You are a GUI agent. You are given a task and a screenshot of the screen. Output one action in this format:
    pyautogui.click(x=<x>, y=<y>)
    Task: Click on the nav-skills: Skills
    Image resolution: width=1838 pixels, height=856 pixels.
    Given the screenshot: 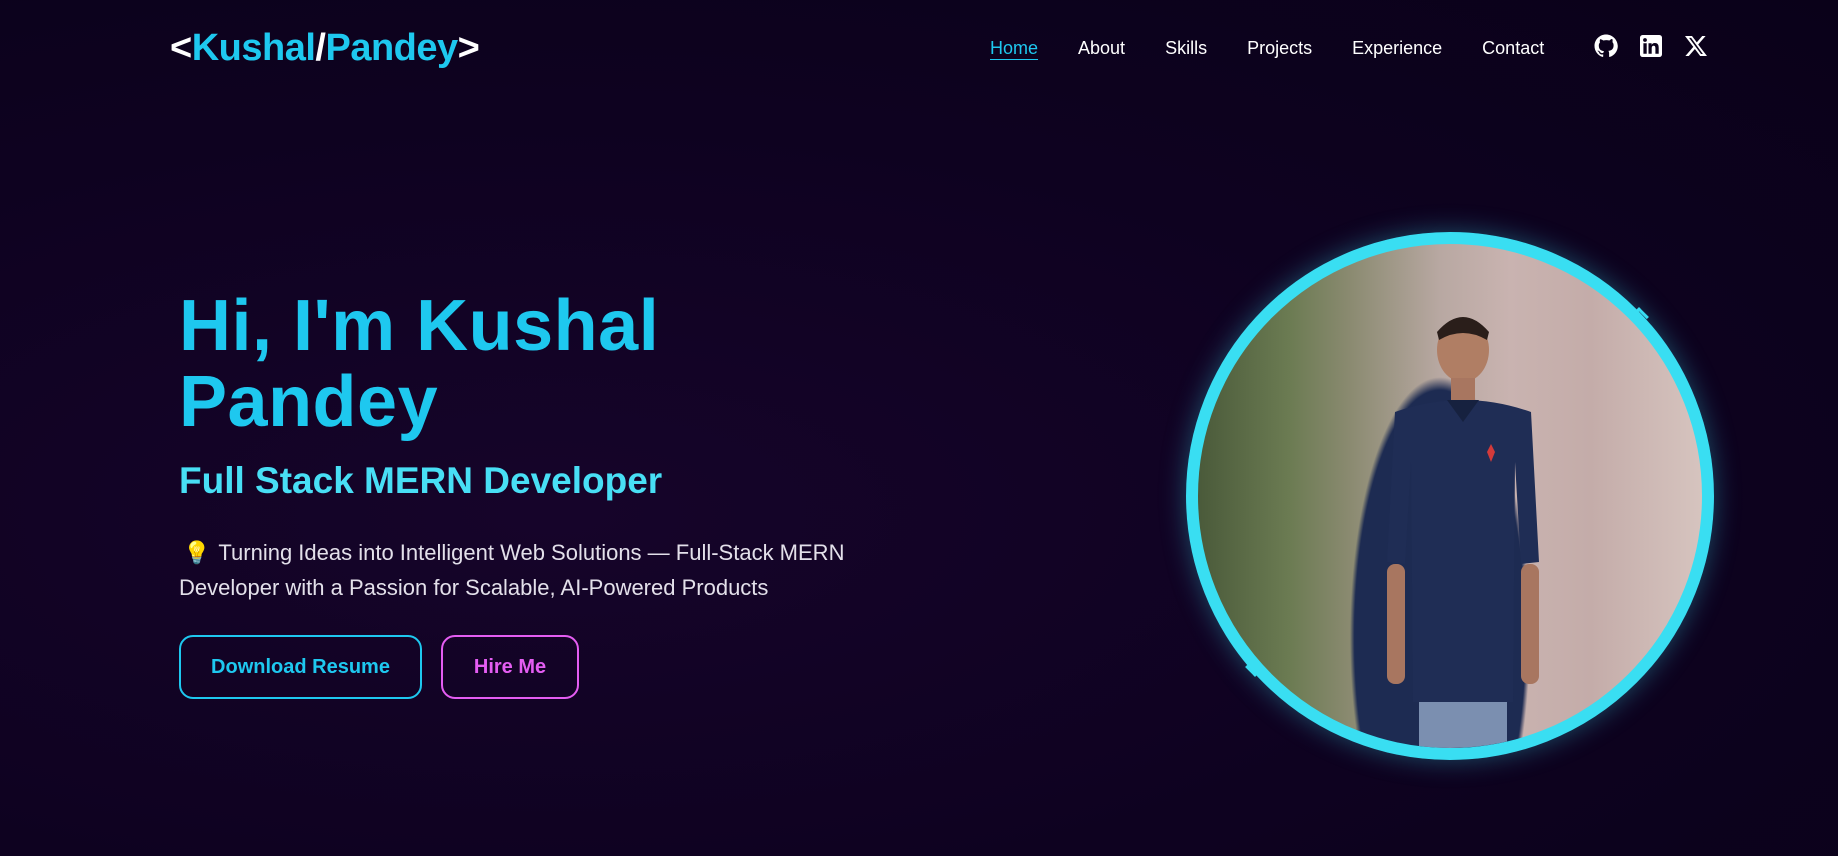 What is the action you would take?
    pyautogui.click(x=1186, y=48)
    